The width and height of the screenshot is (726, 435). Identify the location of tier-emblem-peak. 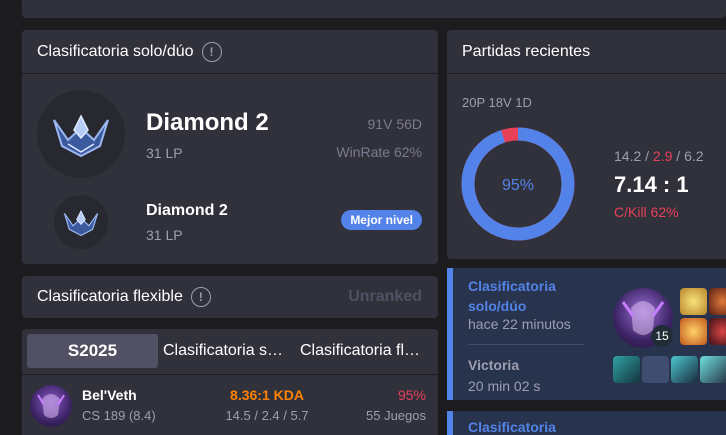
(81, 222).